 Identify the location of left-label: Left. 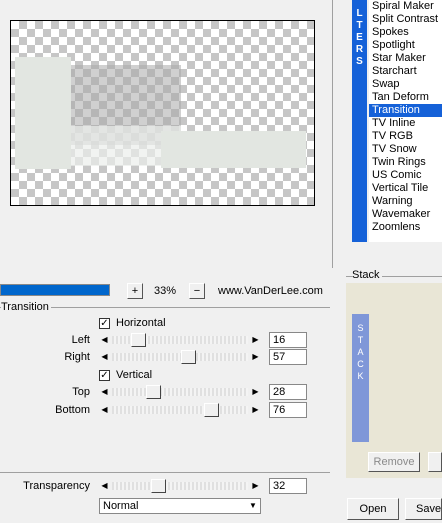
(80, 340).